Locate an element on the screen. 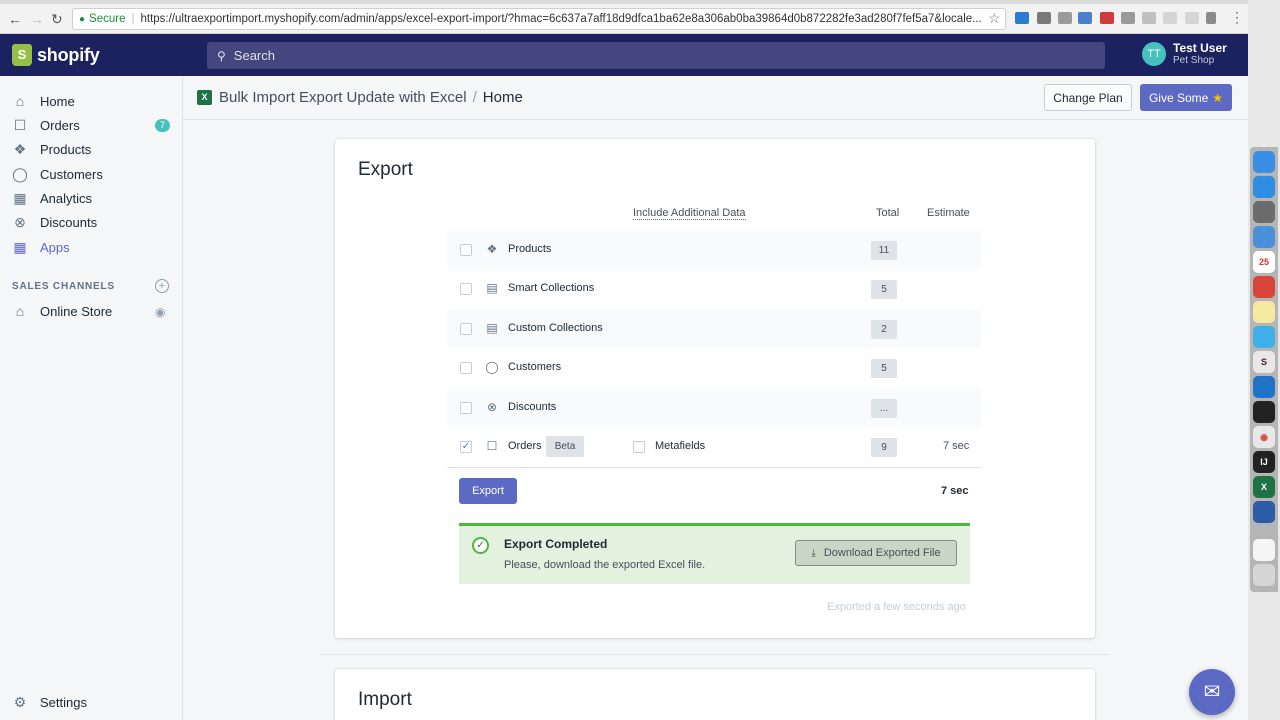 The width and height of the screenshot is (1280, 720). secure-label: Secure is located at coordinates (107, 19).